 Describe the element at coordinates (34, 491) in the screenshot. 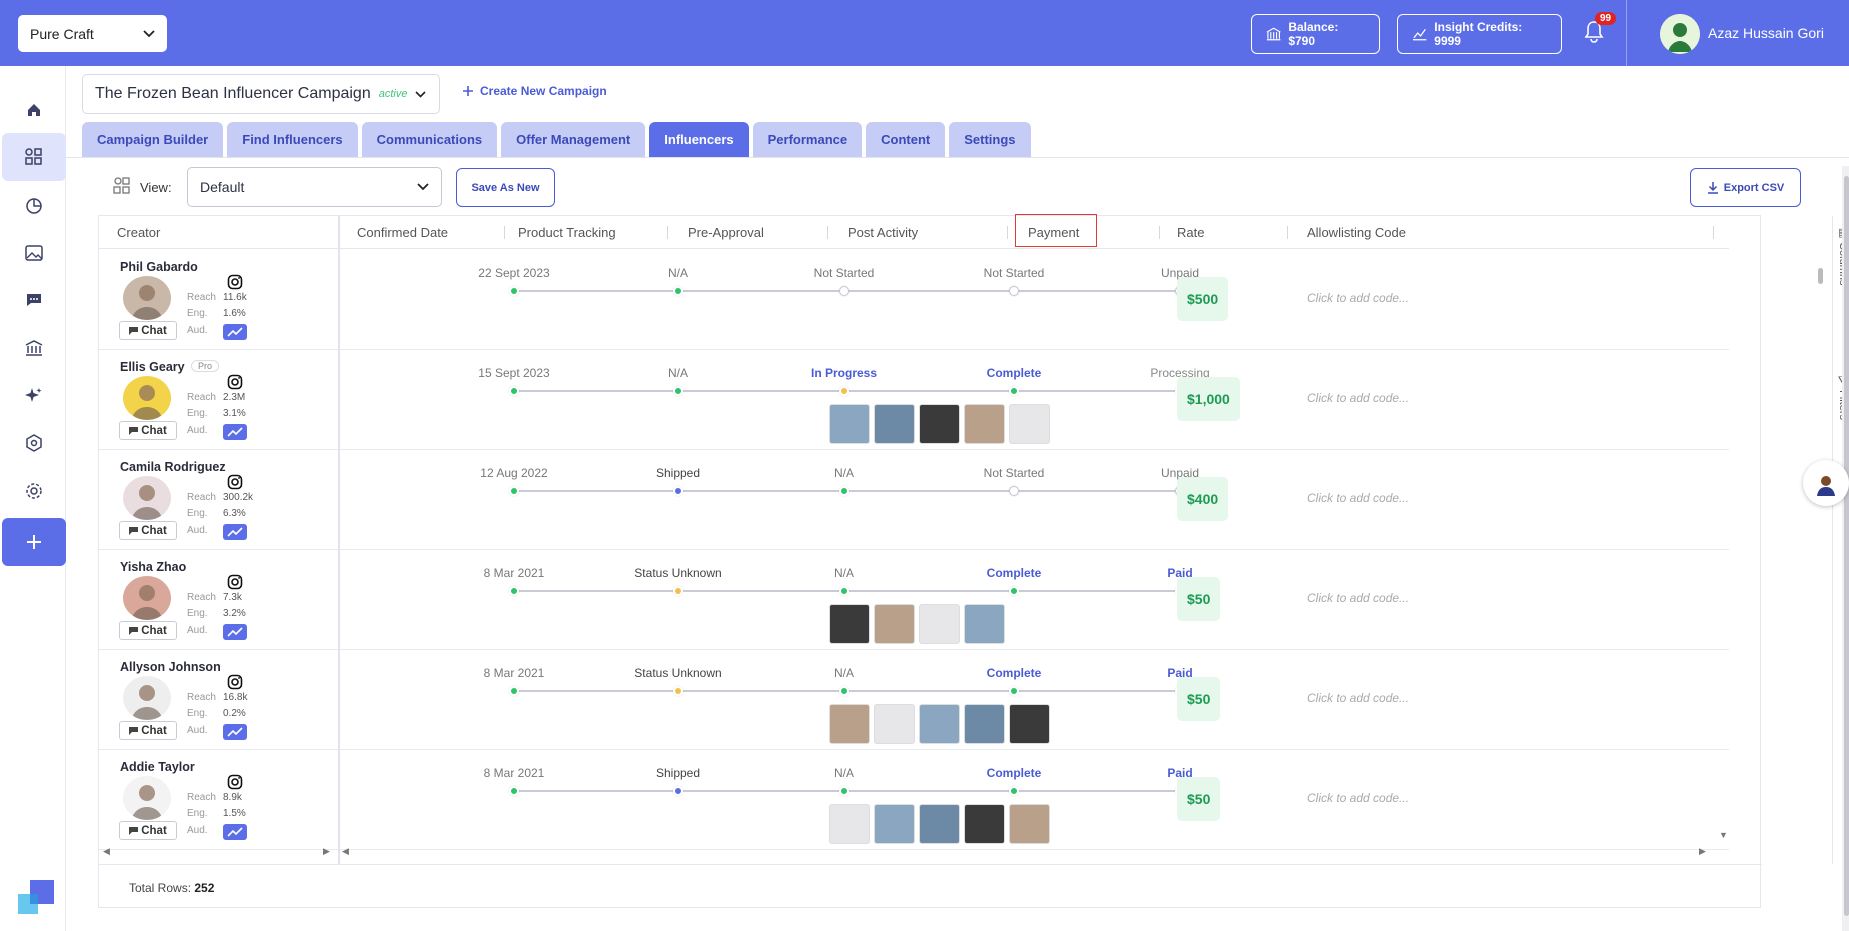

I see `sidebar-item-settings` at that location.